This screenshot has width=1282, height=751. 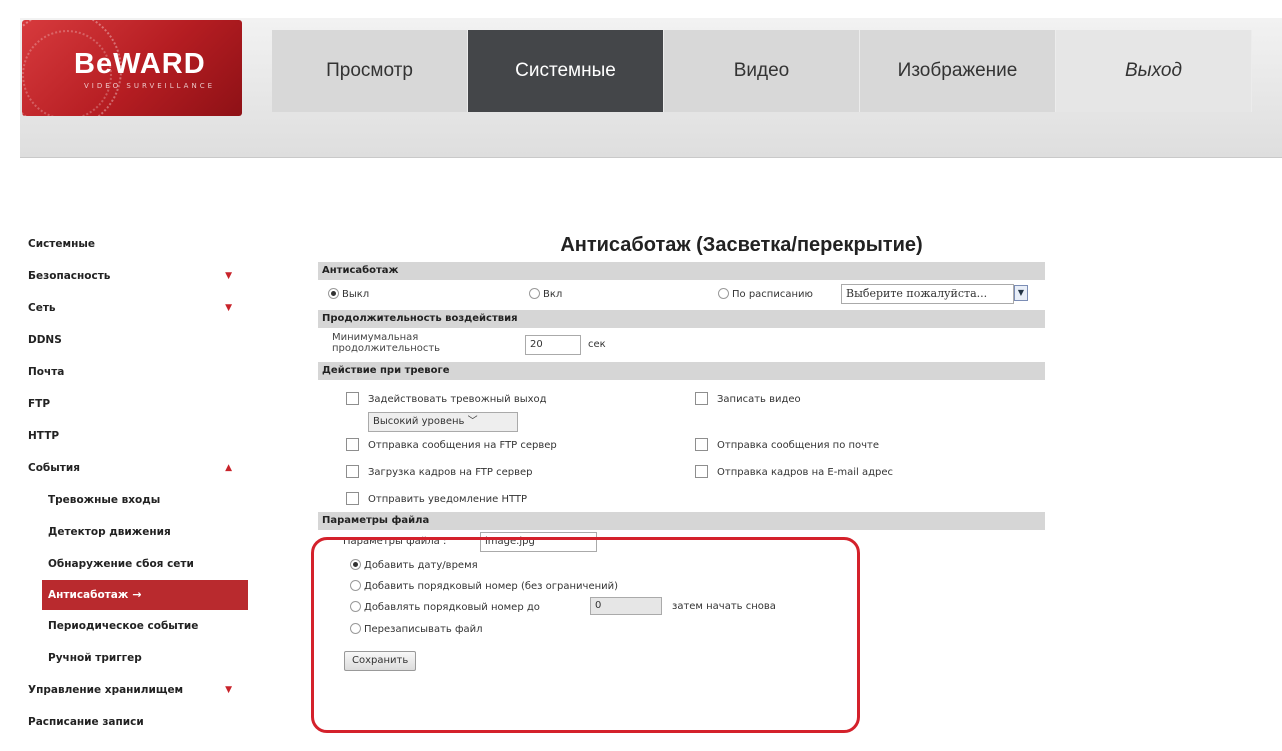 What do you see at coordinates (553, 345) in the screenshot?
I see `duration-input: 20` at bounding box center [553, 345].